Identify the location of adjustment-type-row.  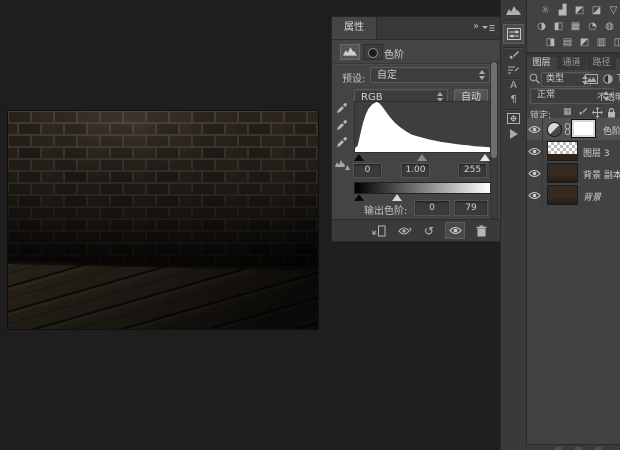
(363, 52).